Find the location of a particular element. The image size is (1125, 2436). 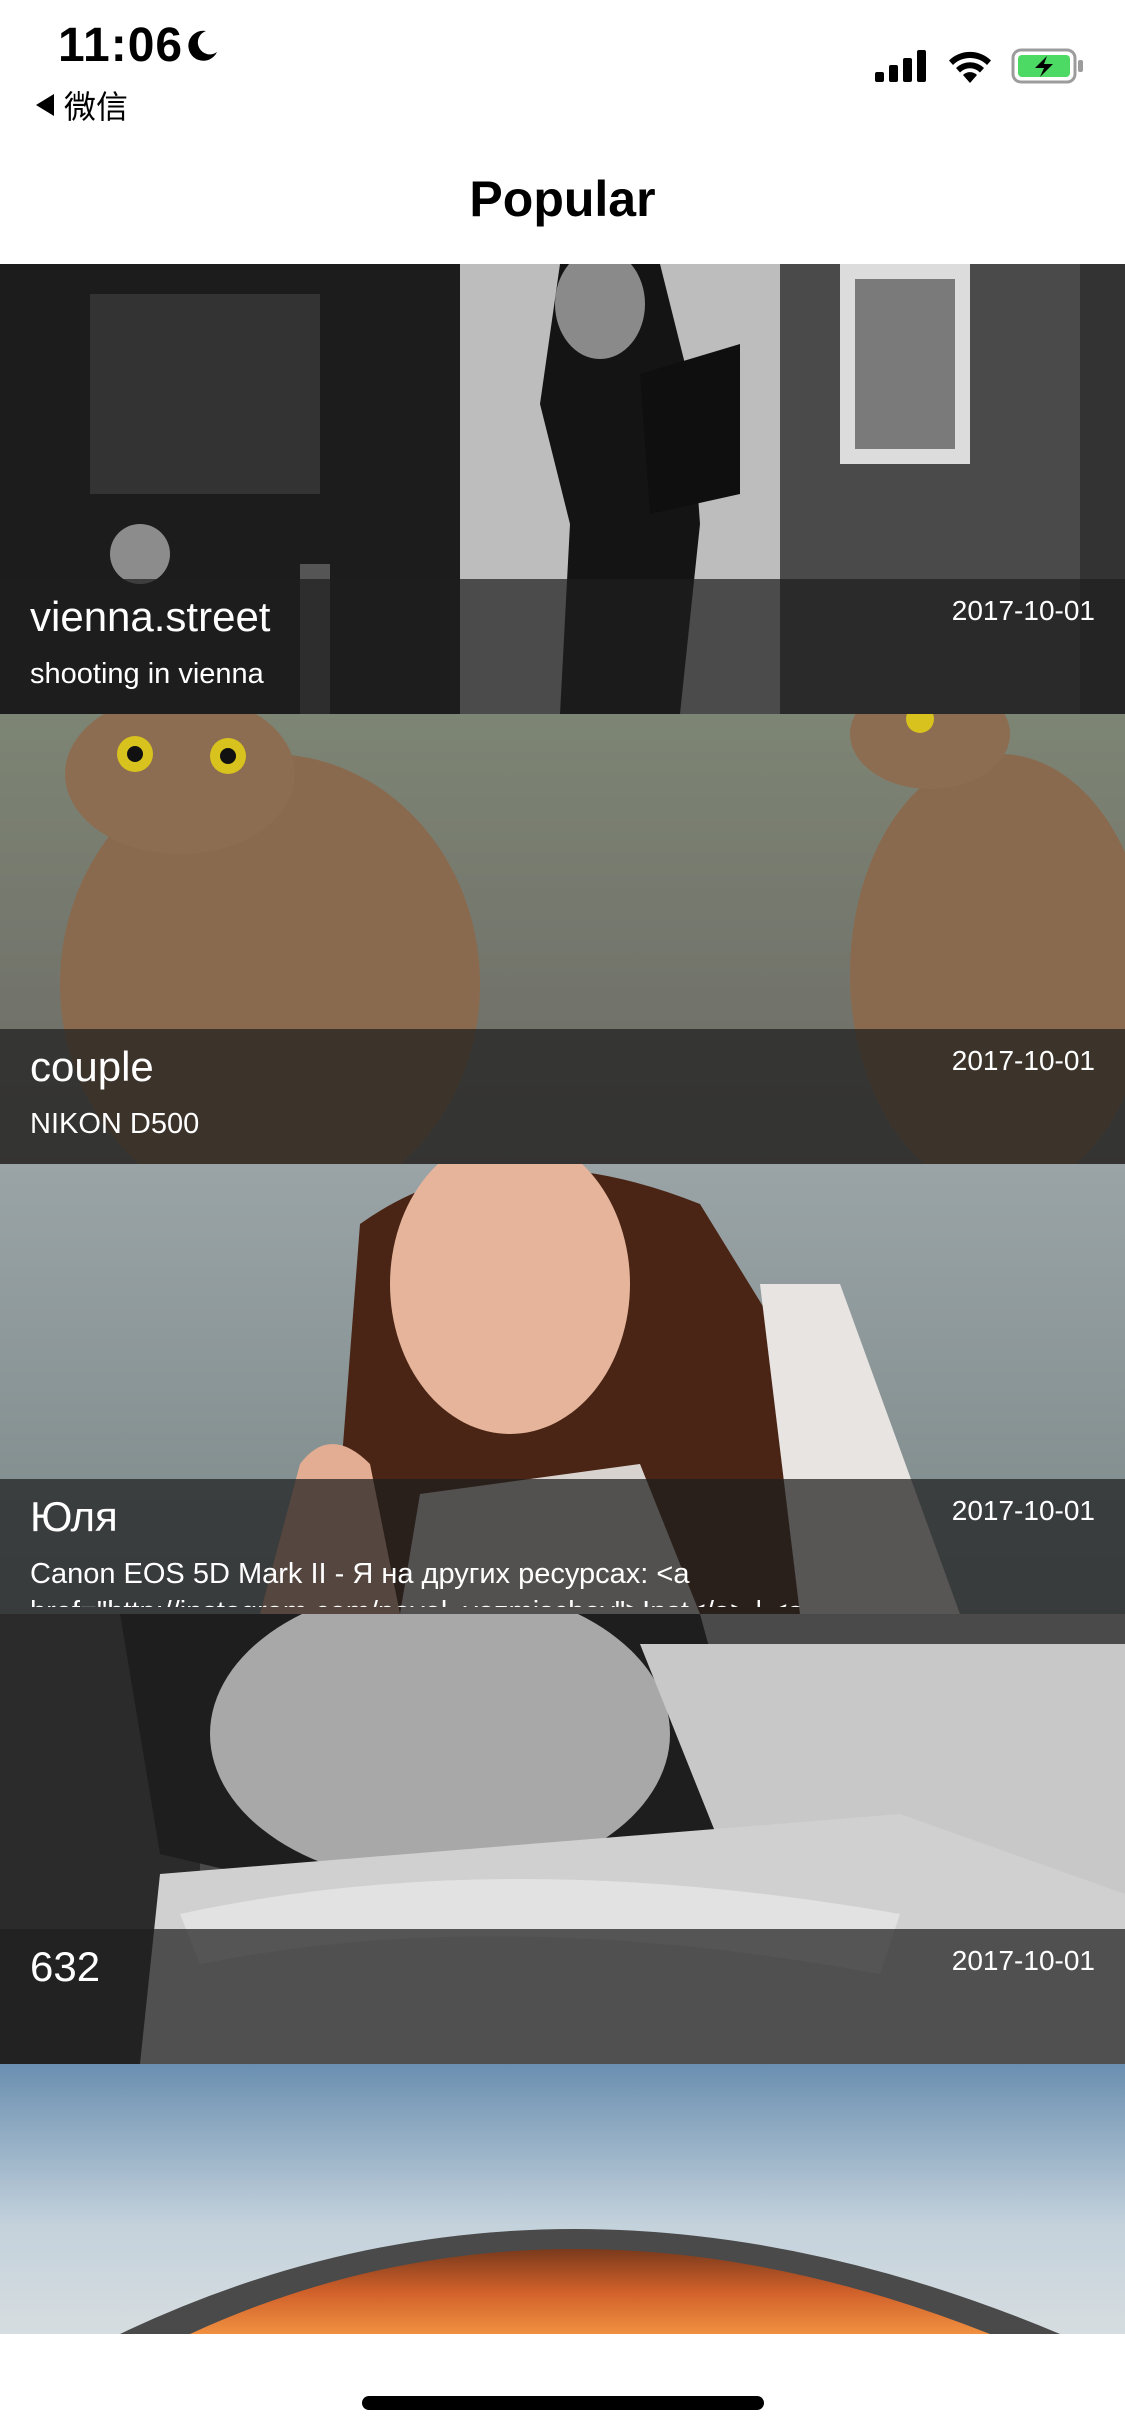

status-icons is located at coordinates (980, 66).